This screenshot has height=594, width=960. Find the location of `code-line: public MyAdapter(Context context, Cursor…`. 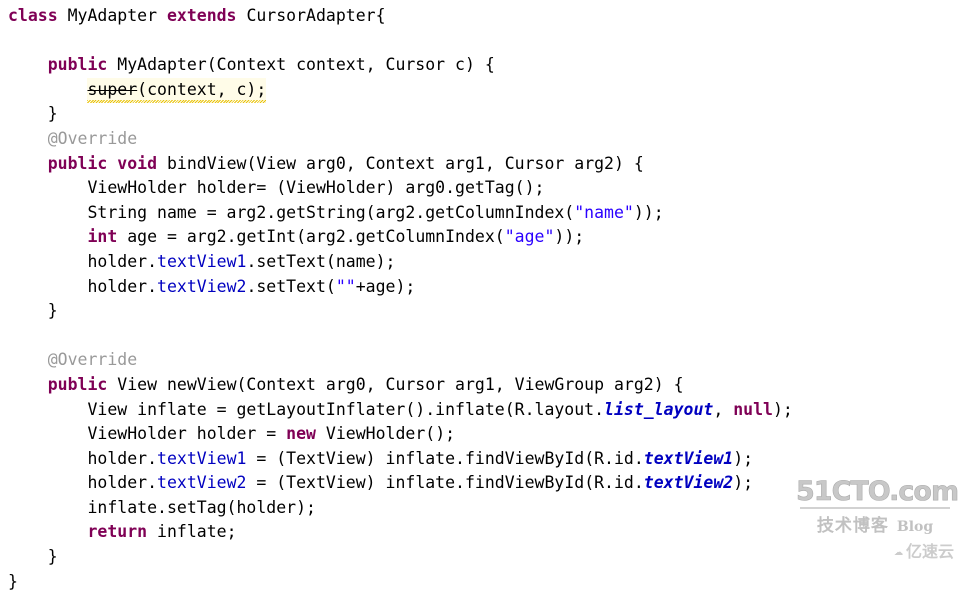

code-line: public MyAdapter(Context context, Cursor… is located at coordinates (484, 65).